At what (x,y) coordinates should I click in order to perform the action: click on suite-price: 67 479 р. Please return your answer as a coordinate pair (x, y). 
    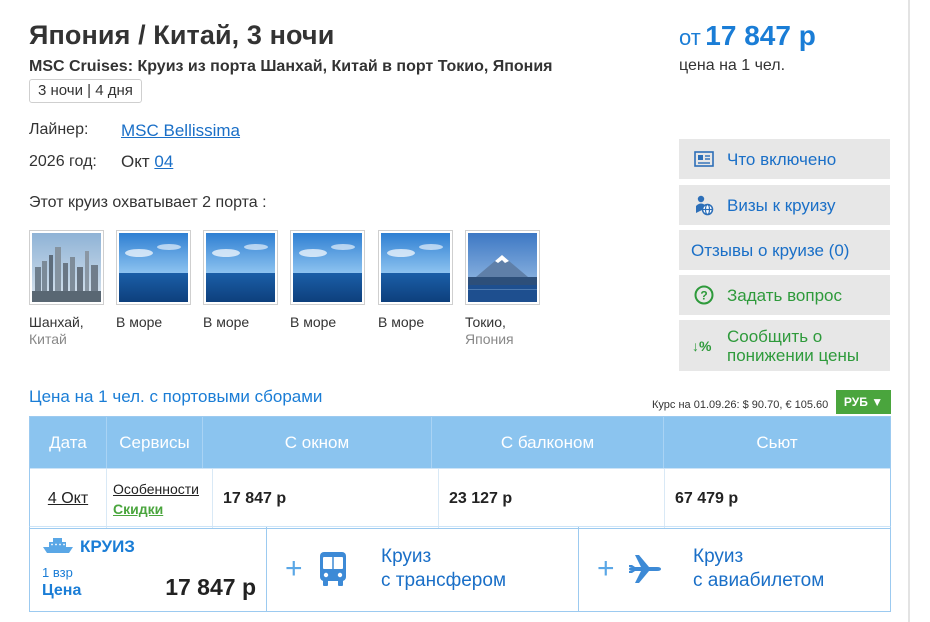
    Looking at the image, I should click on (777, 498).